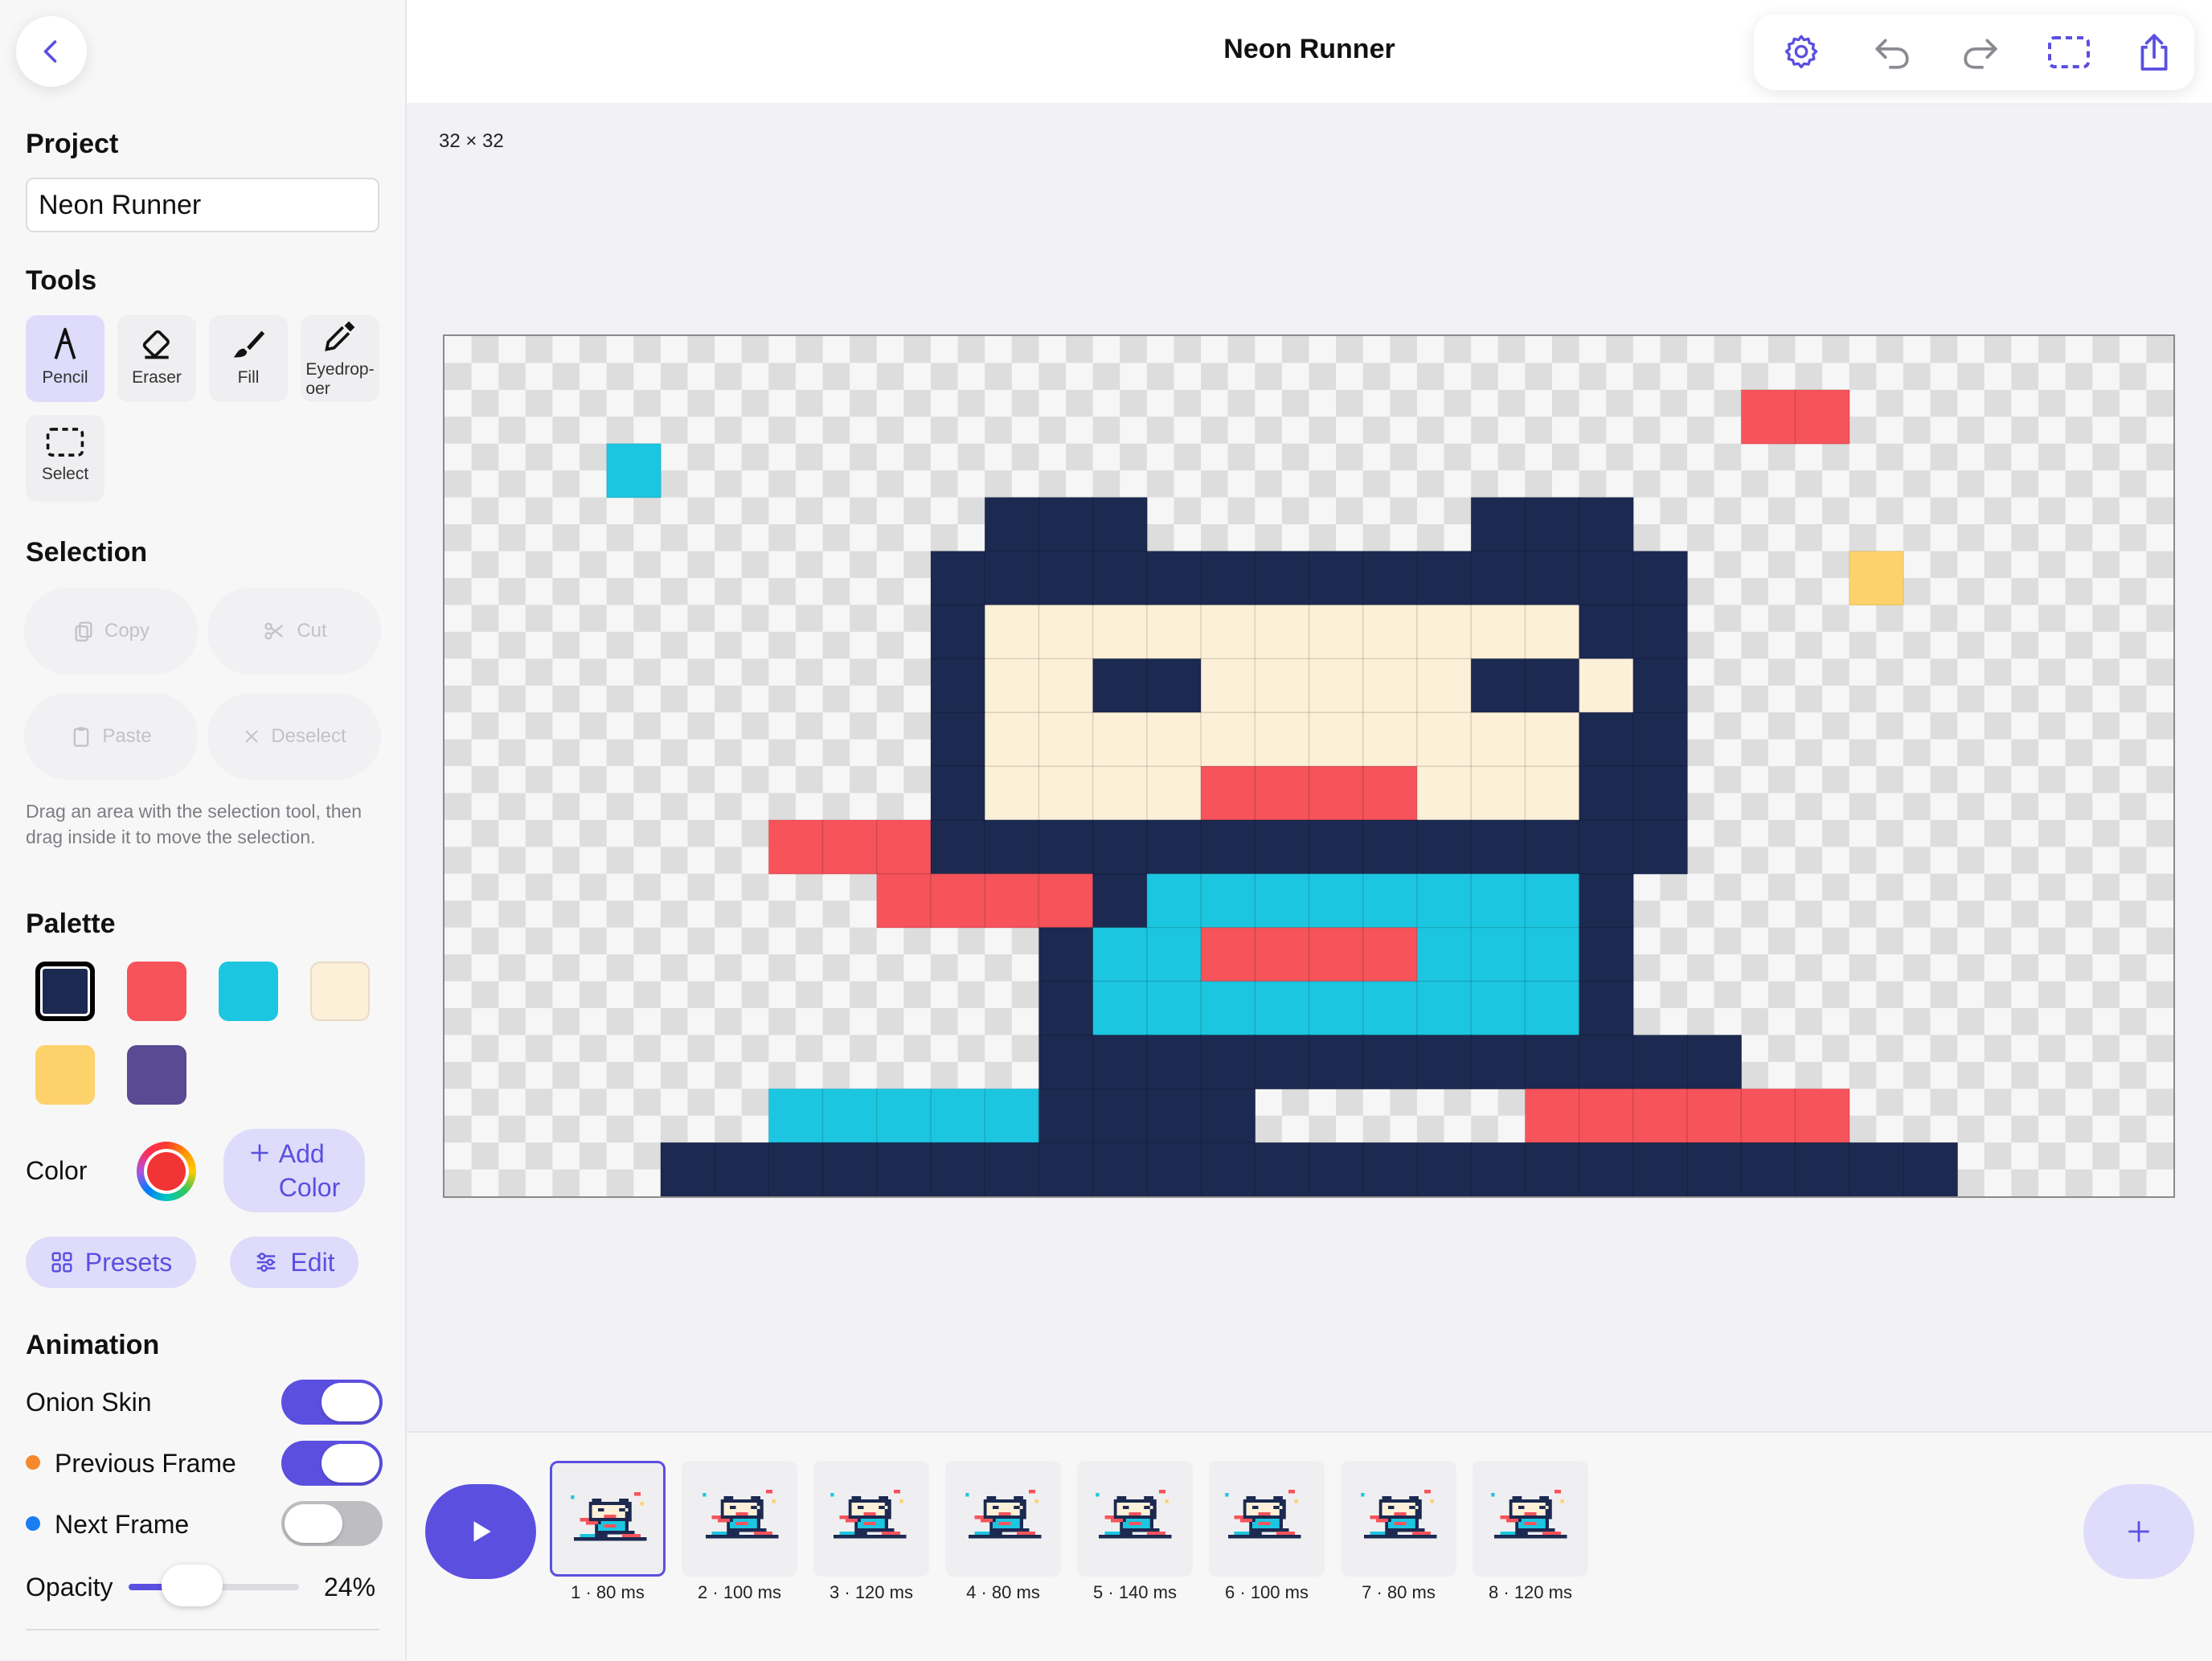 The height and width of the screenshot is (1661, 2212). I want to click on presets-button: Presets, so click(111, 1262).